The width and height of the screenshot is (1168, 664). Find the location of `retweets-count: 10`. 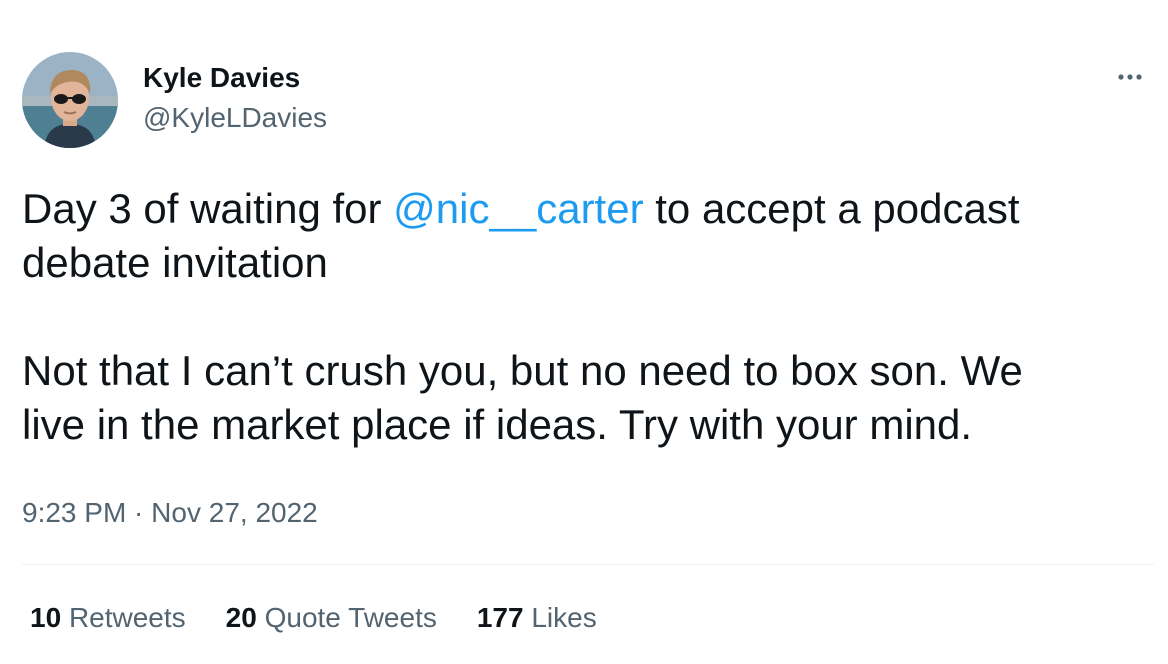

retweets-count: 10 is located at coordinates (46, 617).